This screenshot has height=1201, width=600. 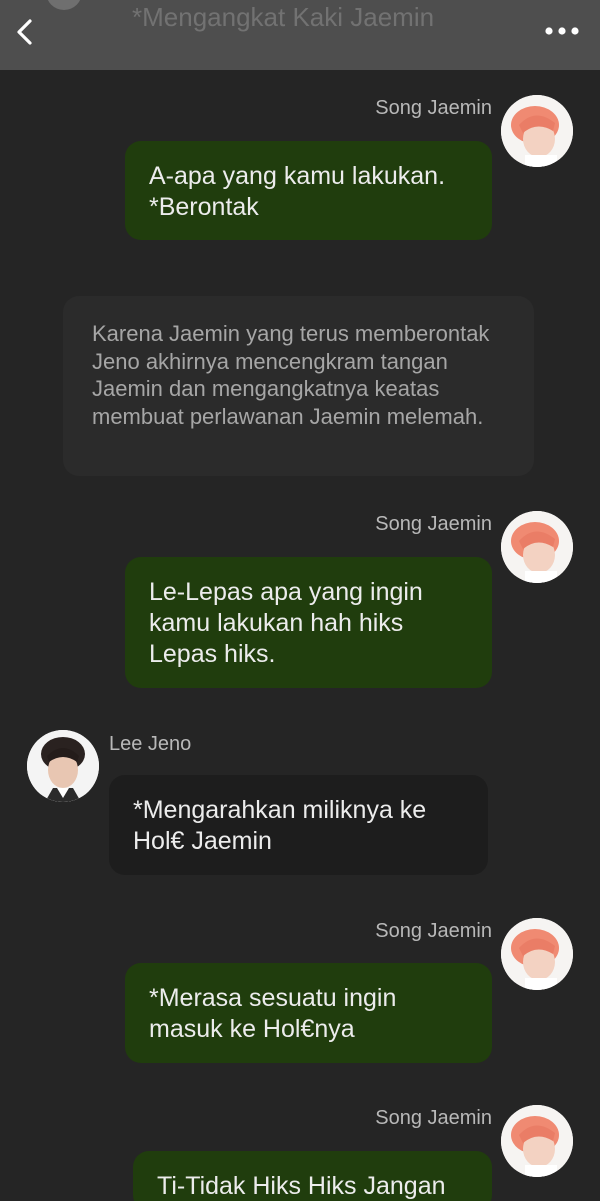 What do you see at coordinates (300, 35) in the screenshot?
I see `chat-header: *Mengangkat Kaki Jaemin` at bounding box center [300, 35].